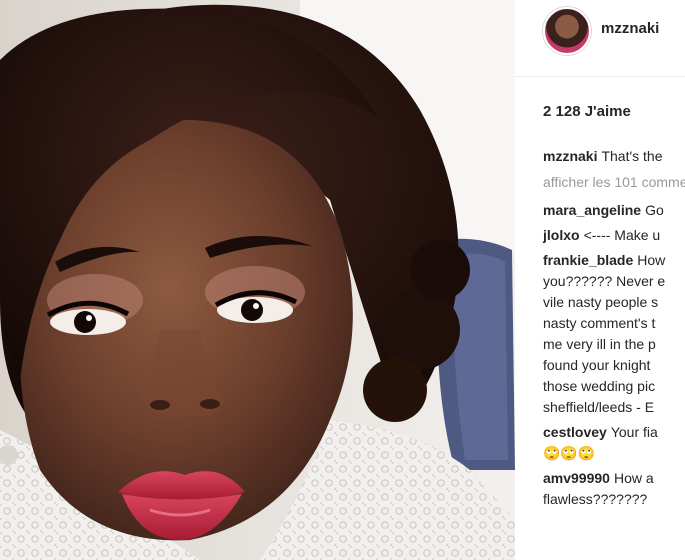 The width and height of the screenshot is (685, 560). What do you see at coordinates (633, 478) in the screenshot?
I see `comment-text: How a` at bounding box center [633, 478].